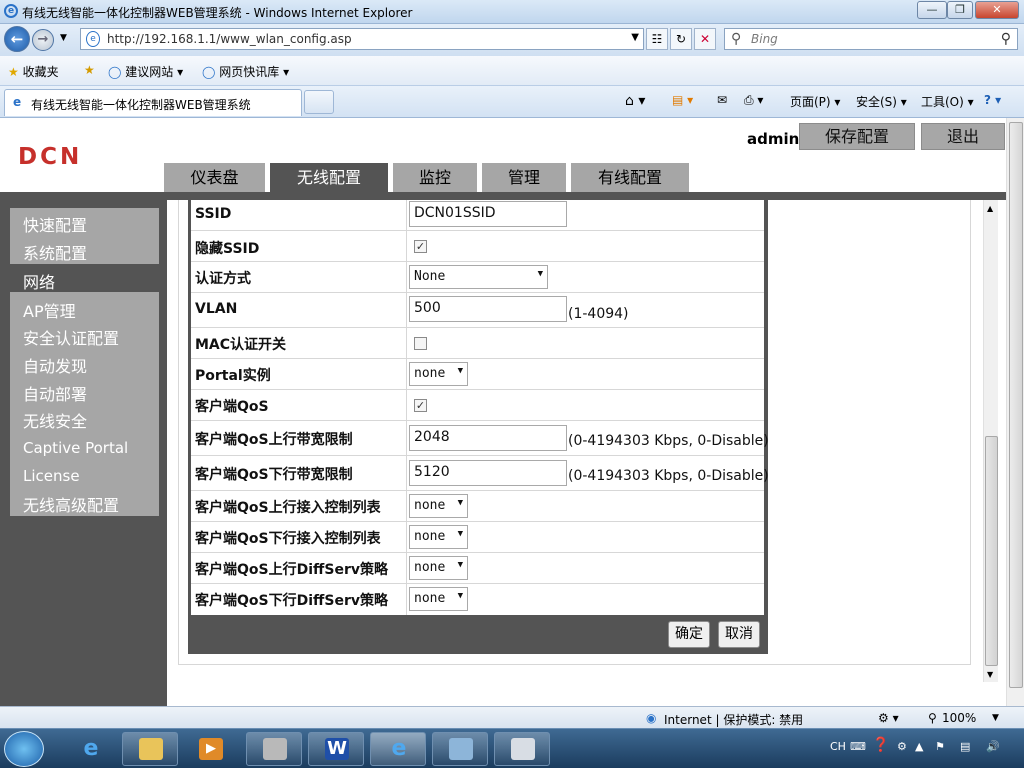  I want to click on address-input: http://192.168.1.1/www_wlan_config.asp, so click(229, 39).